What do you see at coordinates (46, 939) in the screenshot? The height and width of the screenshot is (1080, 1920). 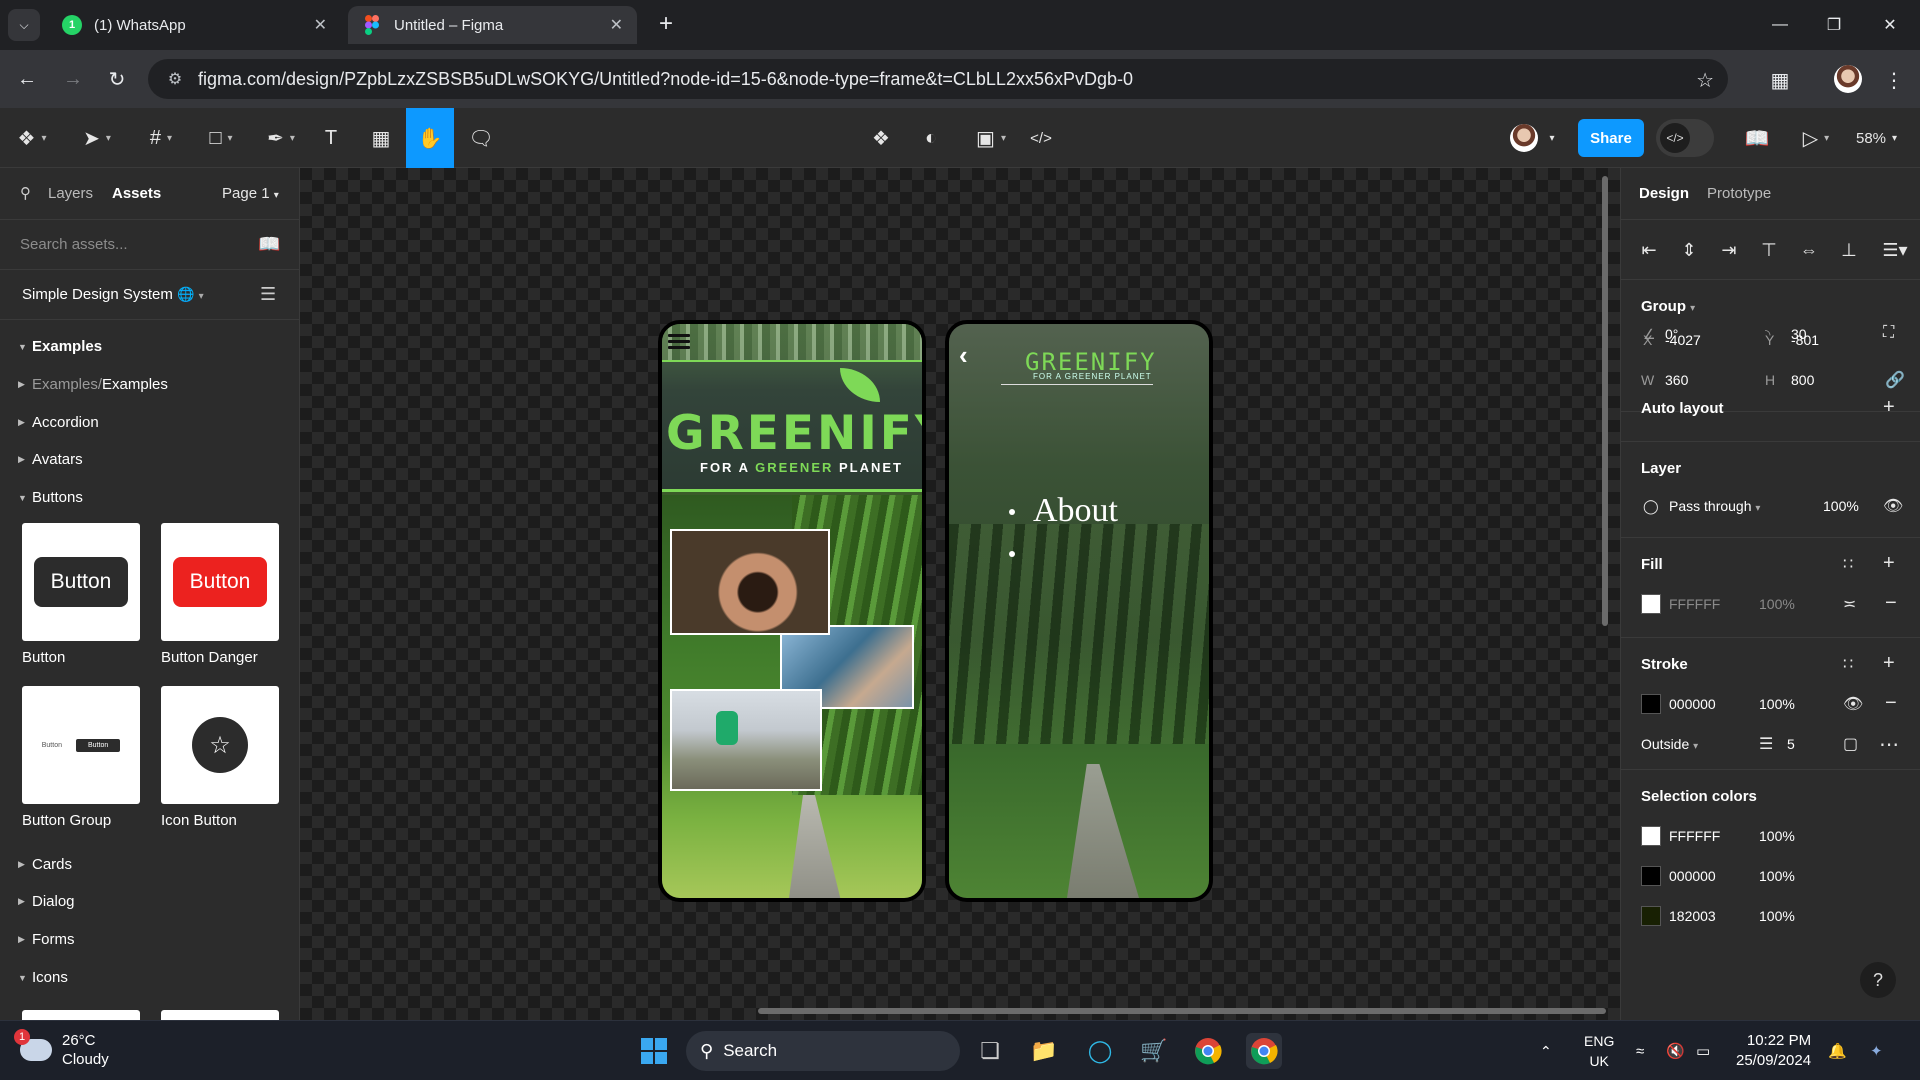 I see `section-forms: ▶ Forms` at bounding box center [46, 939].